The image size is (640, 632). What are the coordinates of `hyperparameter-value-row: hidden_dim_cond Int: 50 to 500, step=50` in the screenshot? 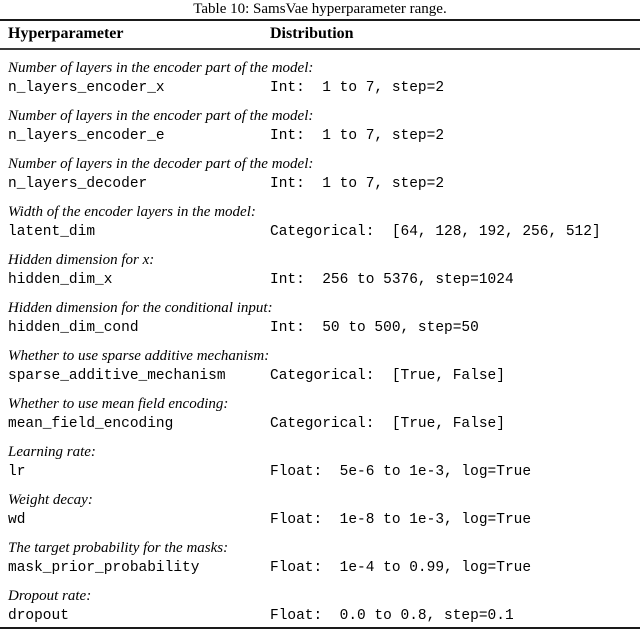 It's located at (320, 328).